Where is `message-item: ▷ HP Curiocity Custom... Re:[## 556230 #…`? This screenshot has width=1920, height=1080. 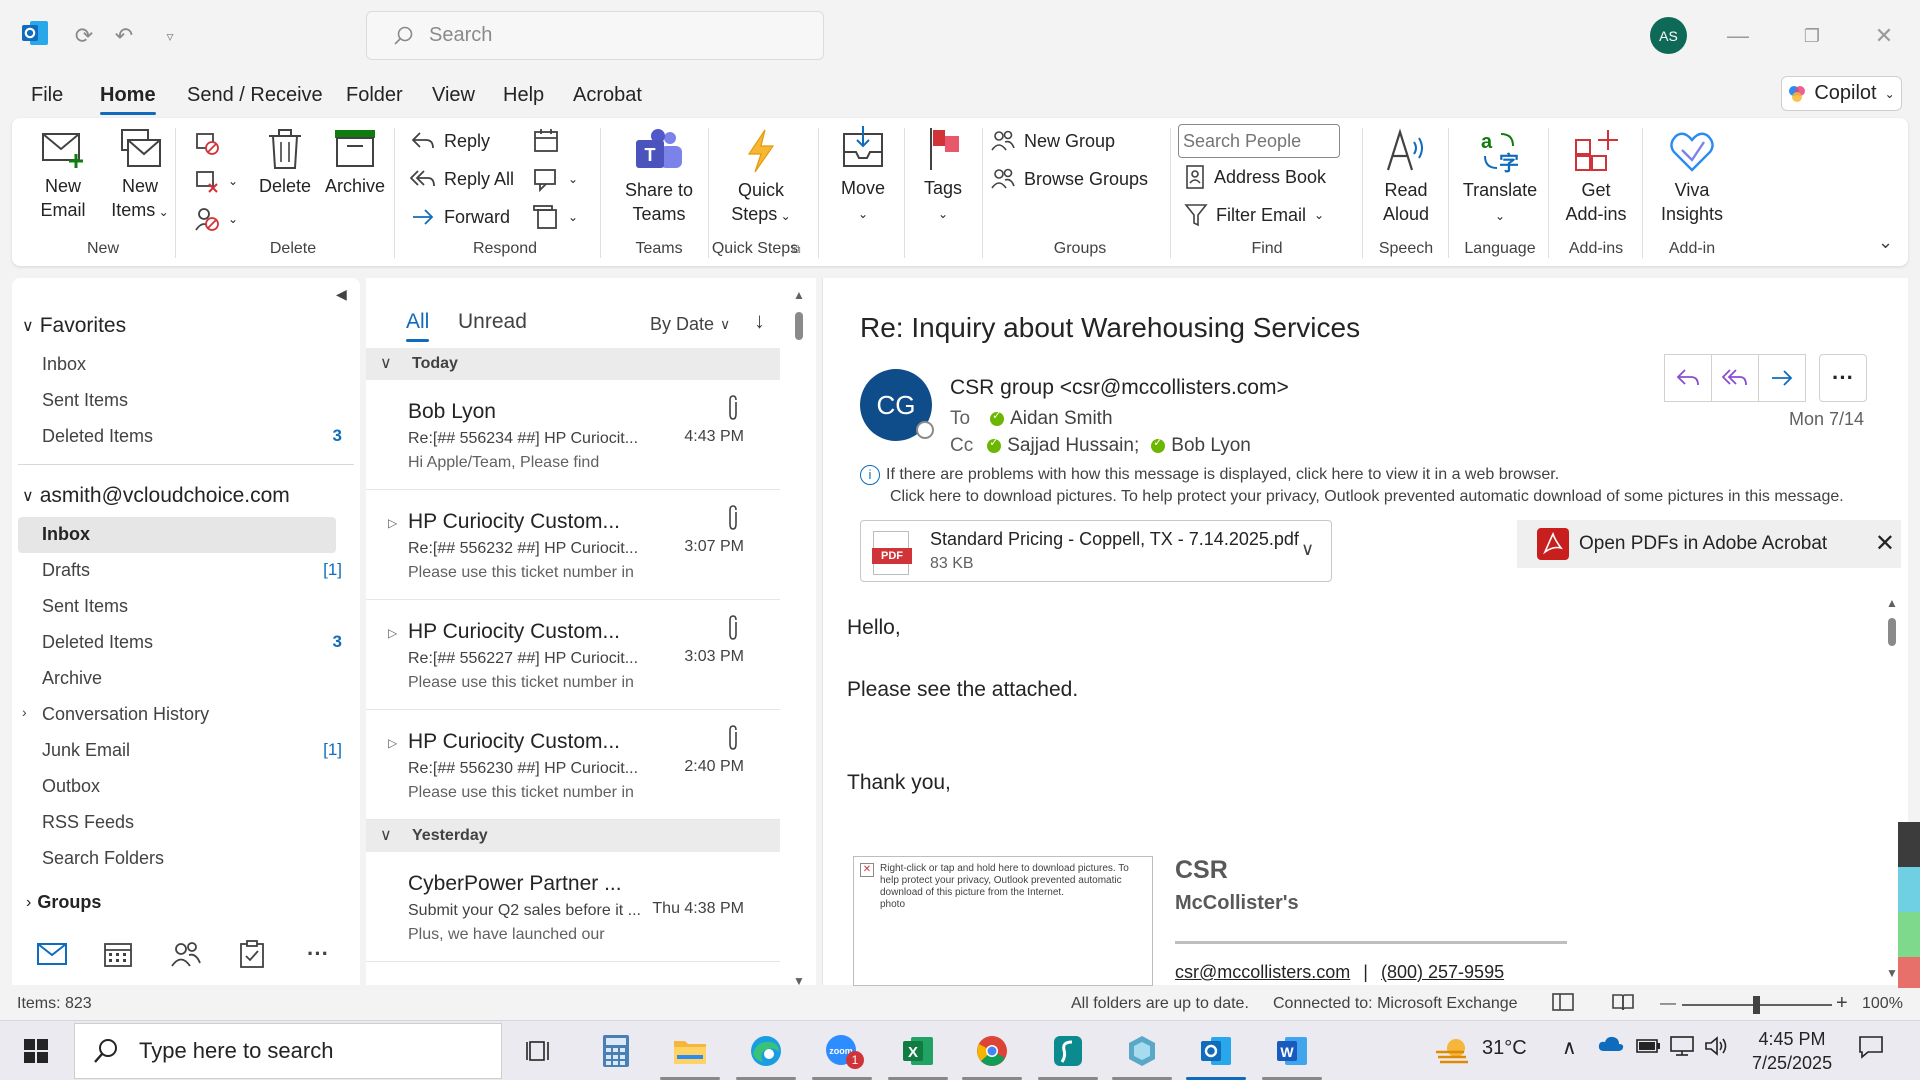
message-item: ▷ HP Curiocity Custom... Re:[## 556230 #… is located at coordinates (573, 765).